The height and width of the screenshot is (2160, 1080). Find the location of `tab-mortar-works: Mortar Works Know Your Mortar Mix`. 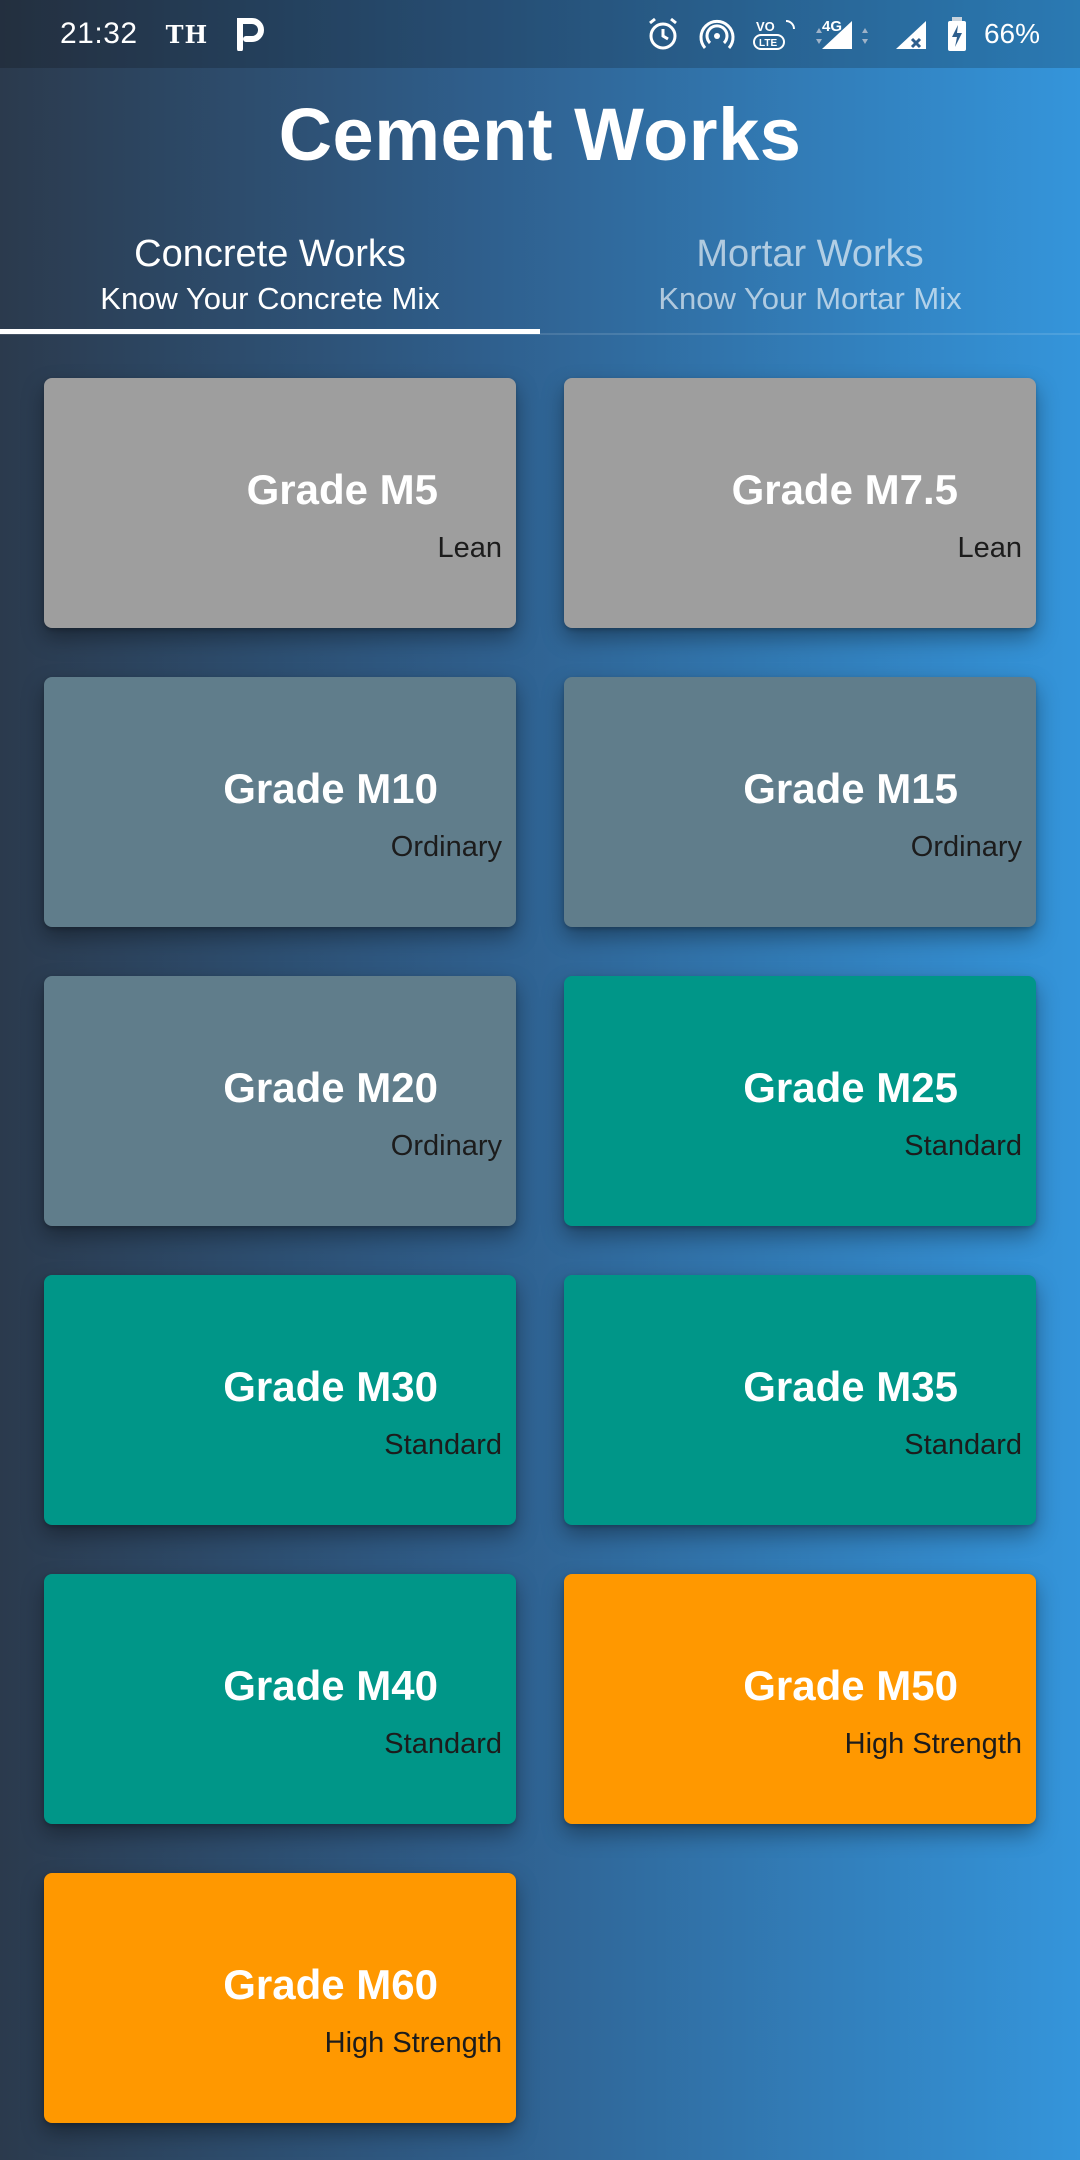

tab-mortar-works: Mortar Works Know Your Mortar Mix is located at coordinates (810, 279).